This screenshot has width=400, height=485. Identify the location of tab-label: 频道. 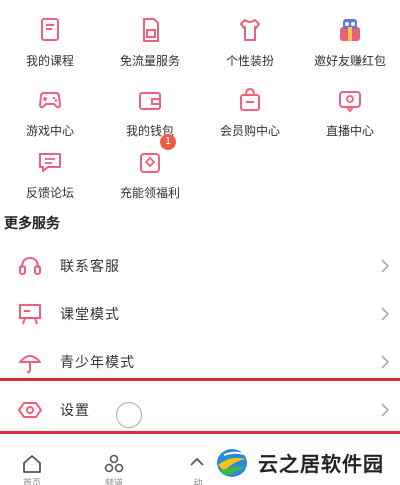
(113, 482).